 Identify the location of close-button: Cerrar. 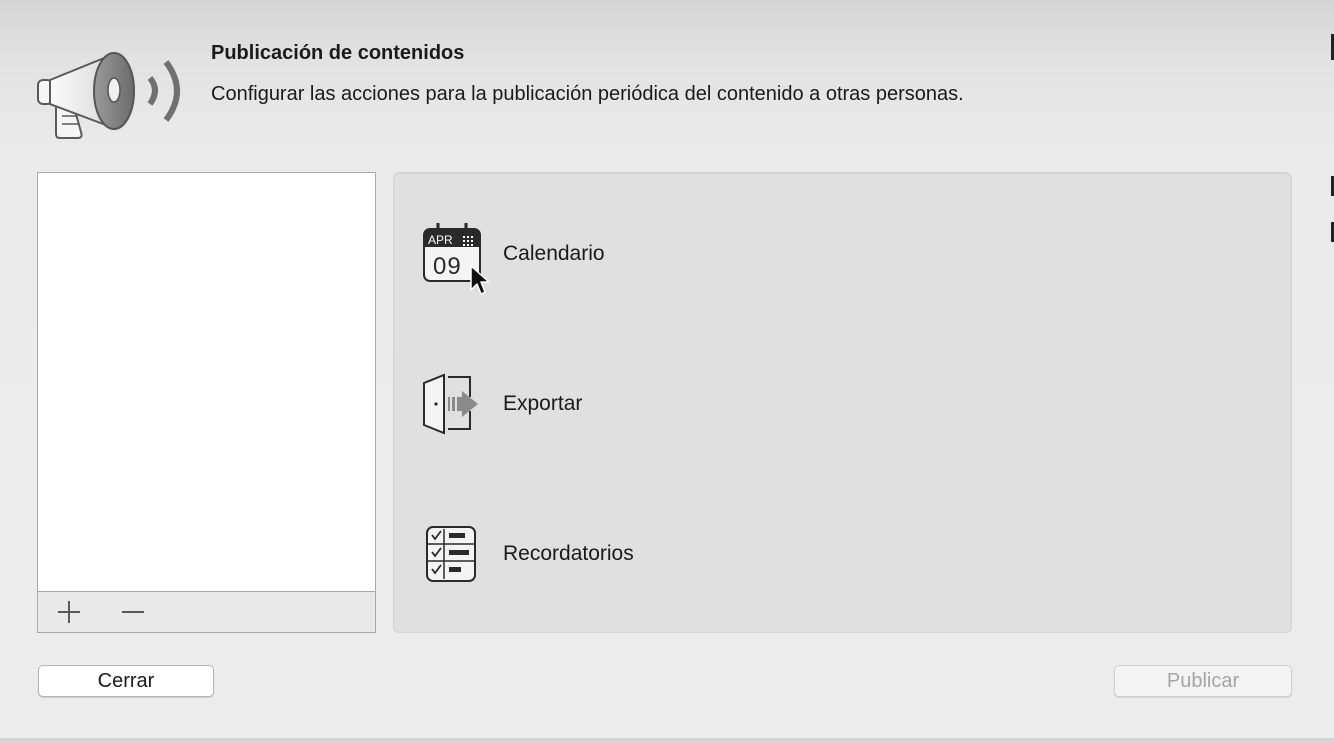
(126, 681).